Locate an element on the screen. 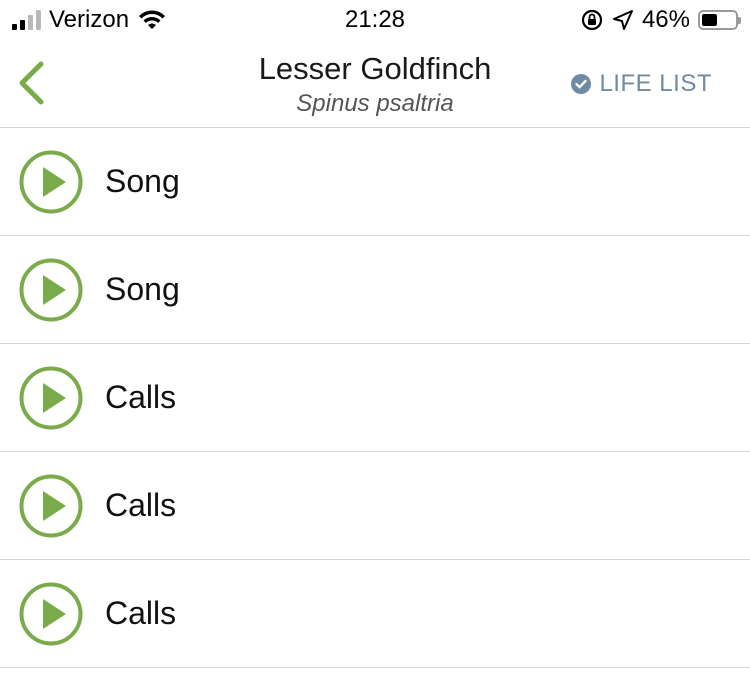  page-subtitle: Spinus psaltria is located at coordinates (375, 103).